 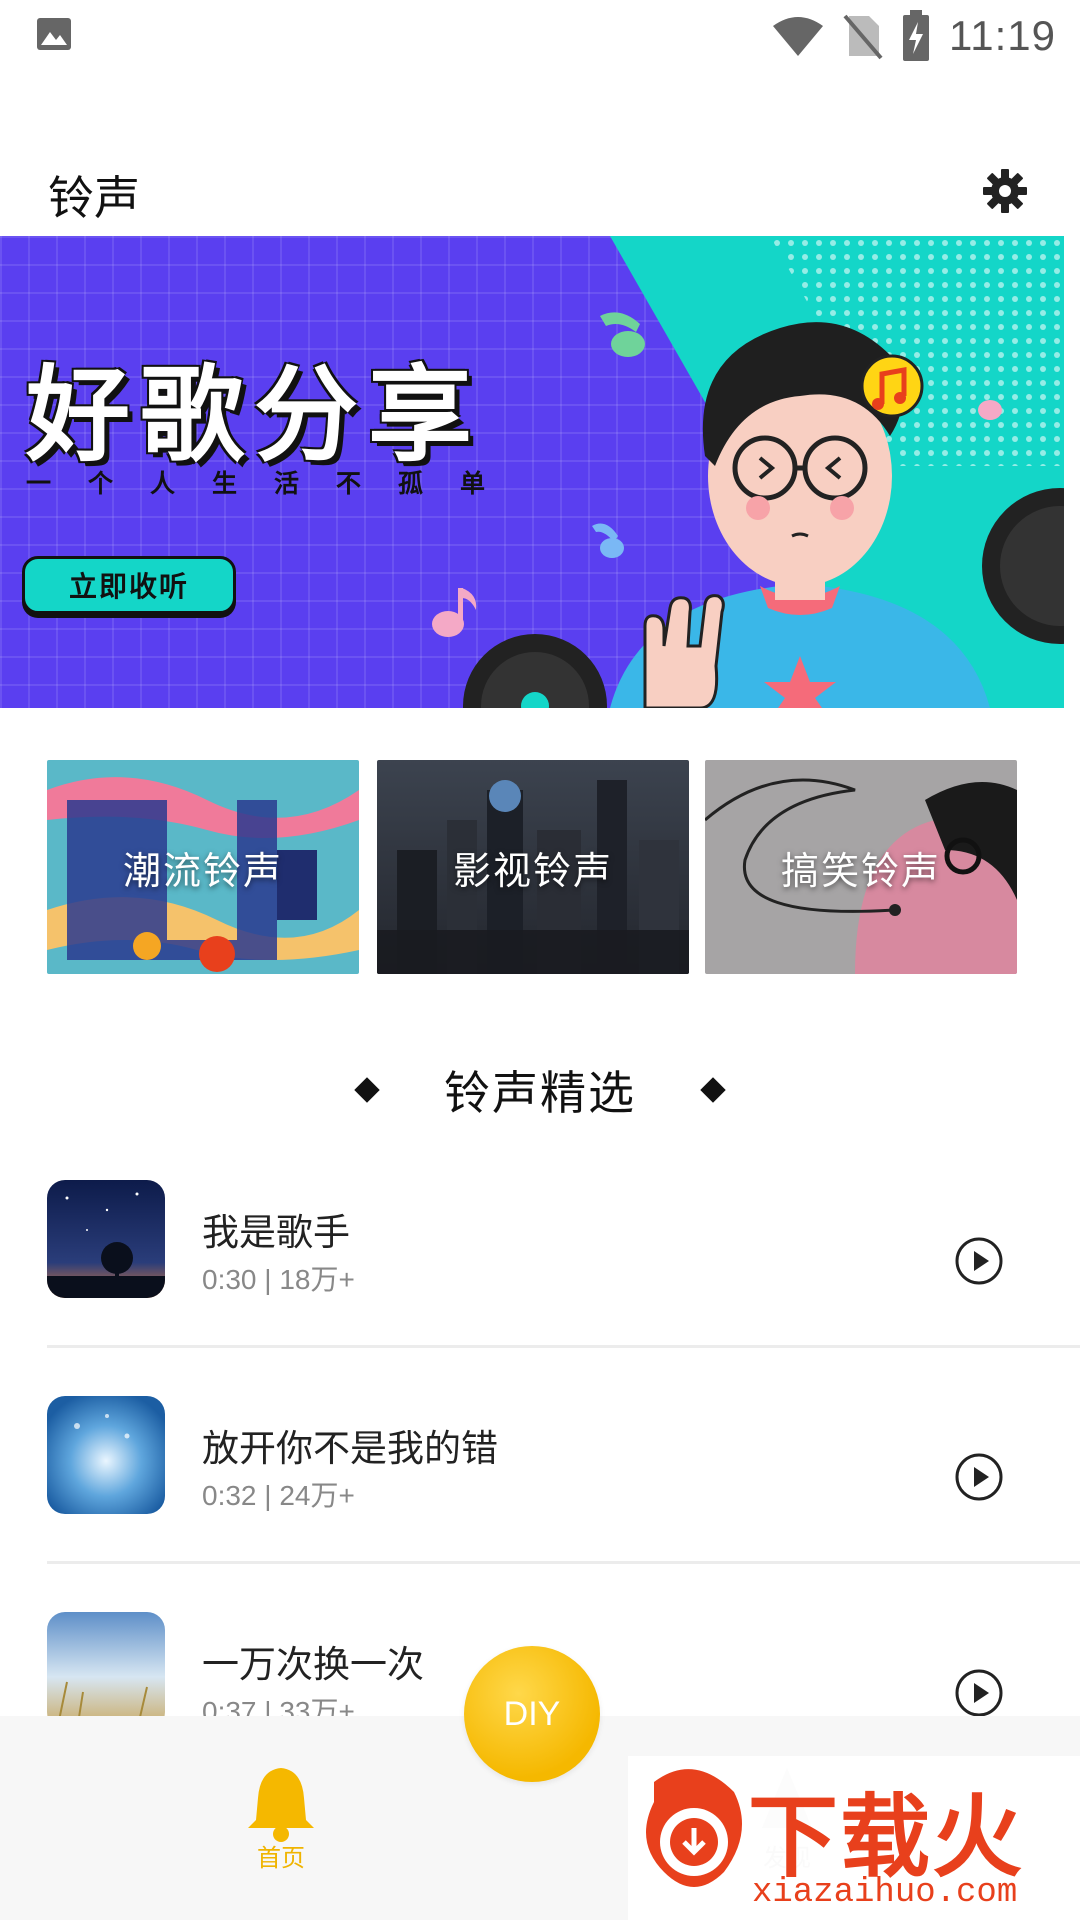 I want to click on nav-home: 首页, so click(x=281, y=1808).